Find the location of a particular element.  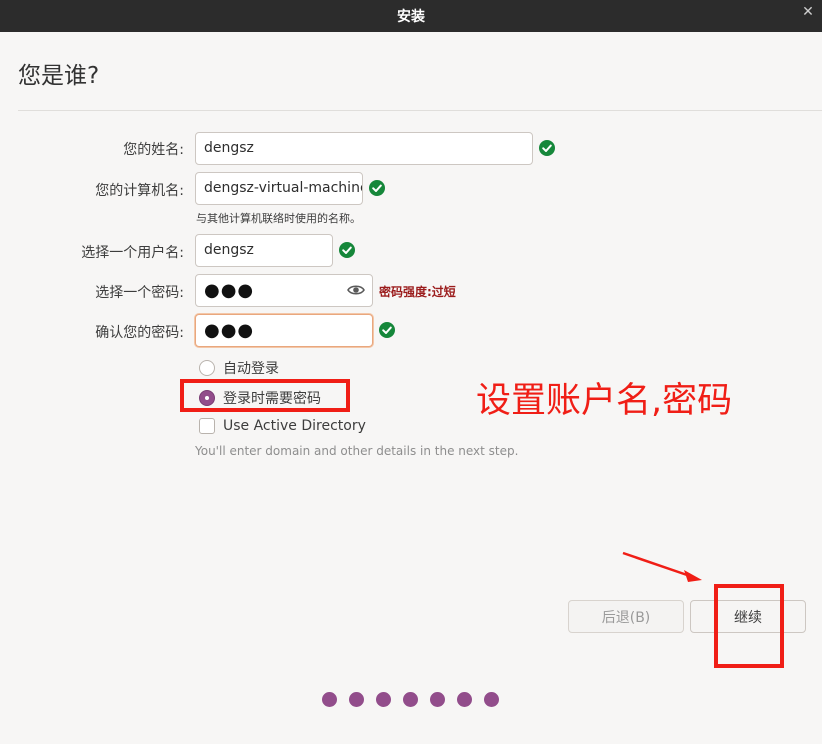

name-valid-check-icon is located at coordinates (547, 148).